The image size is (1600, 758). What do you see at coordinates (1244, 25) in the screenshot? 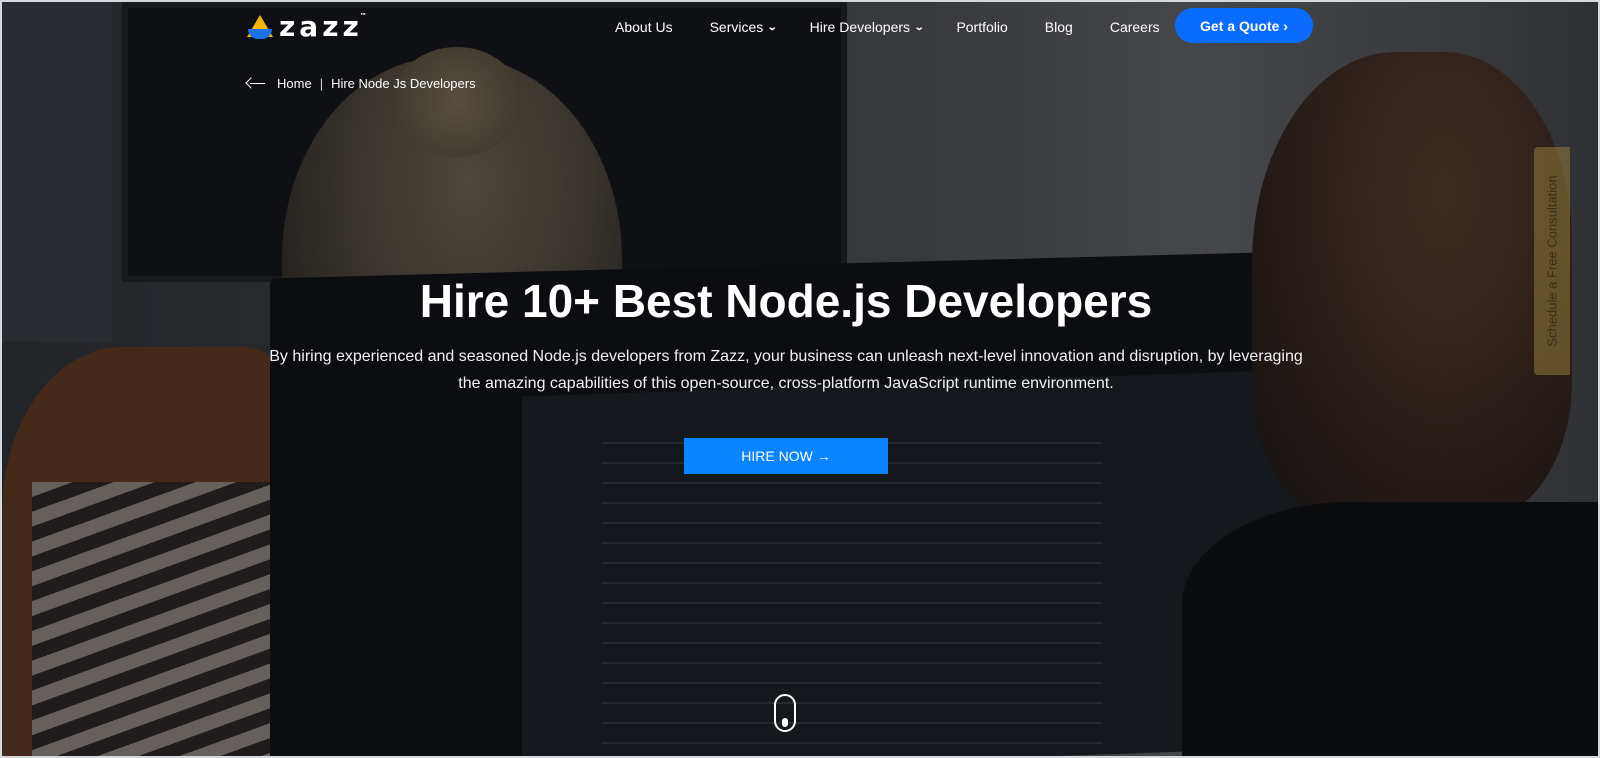
I see `get-a-quote-button: Get a Quote ›` at bounding box center [1244, 25].